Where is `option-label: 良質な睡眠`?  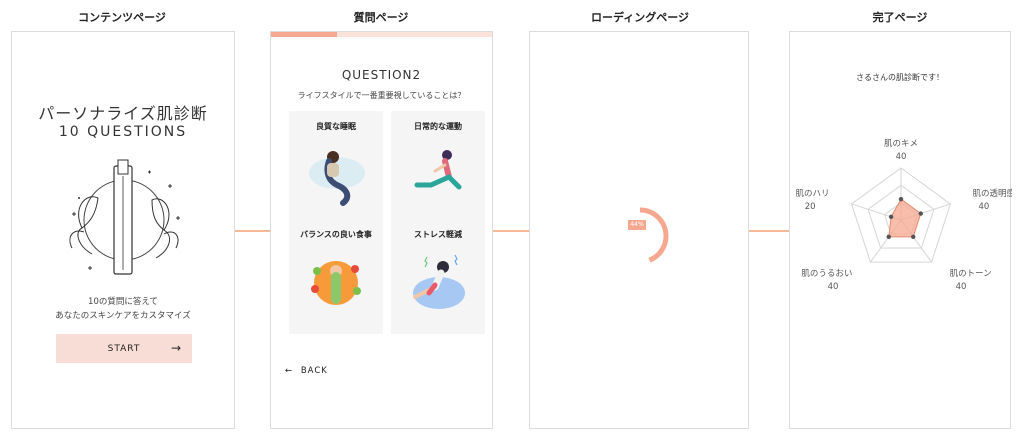 option-label: 良質な睡眠 is located at coordinates (336, 126).